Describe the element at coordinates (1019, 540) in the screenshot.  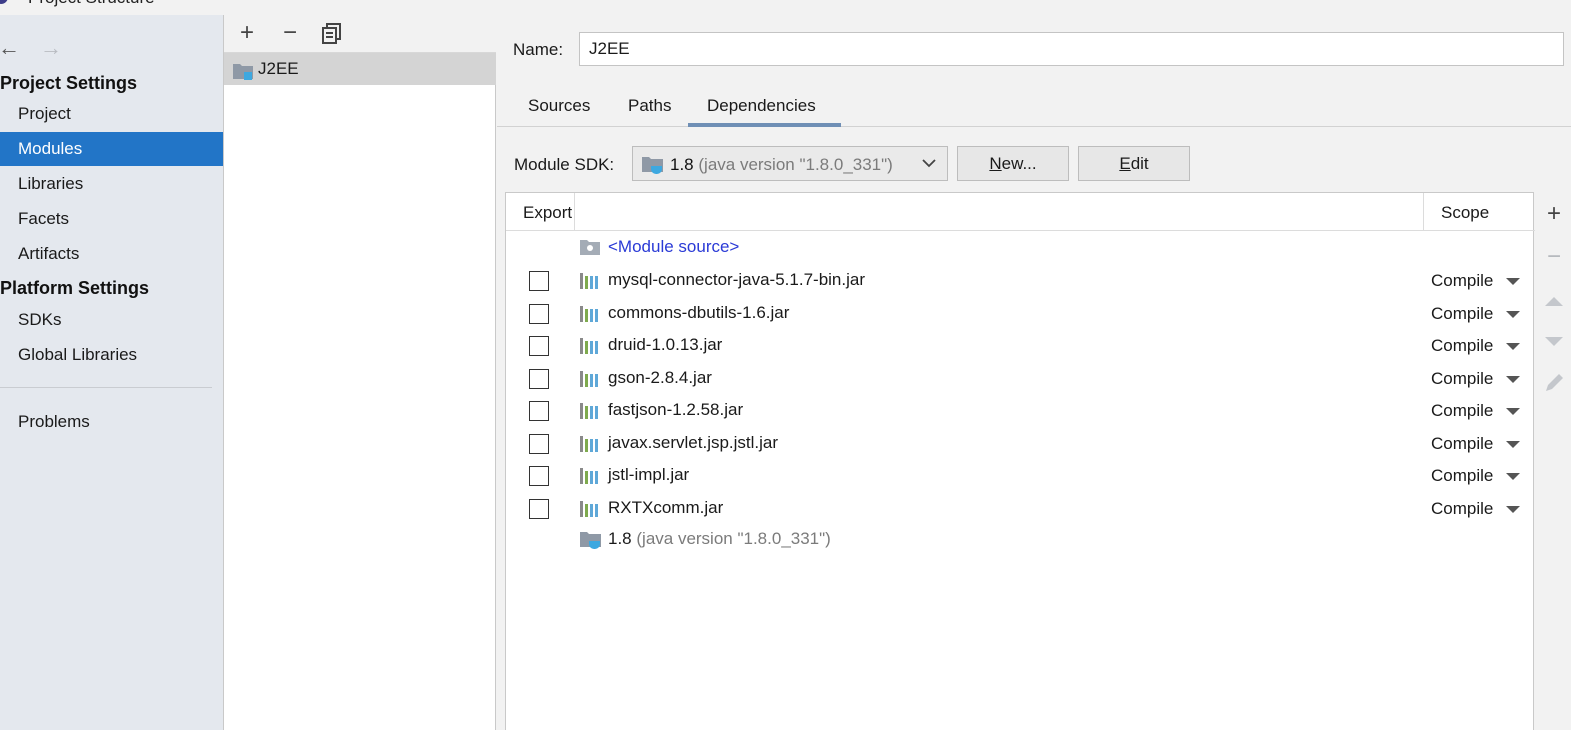
I see `sdk-dependency-row: 1.8 (java version "1.8.0_331")` at that location.